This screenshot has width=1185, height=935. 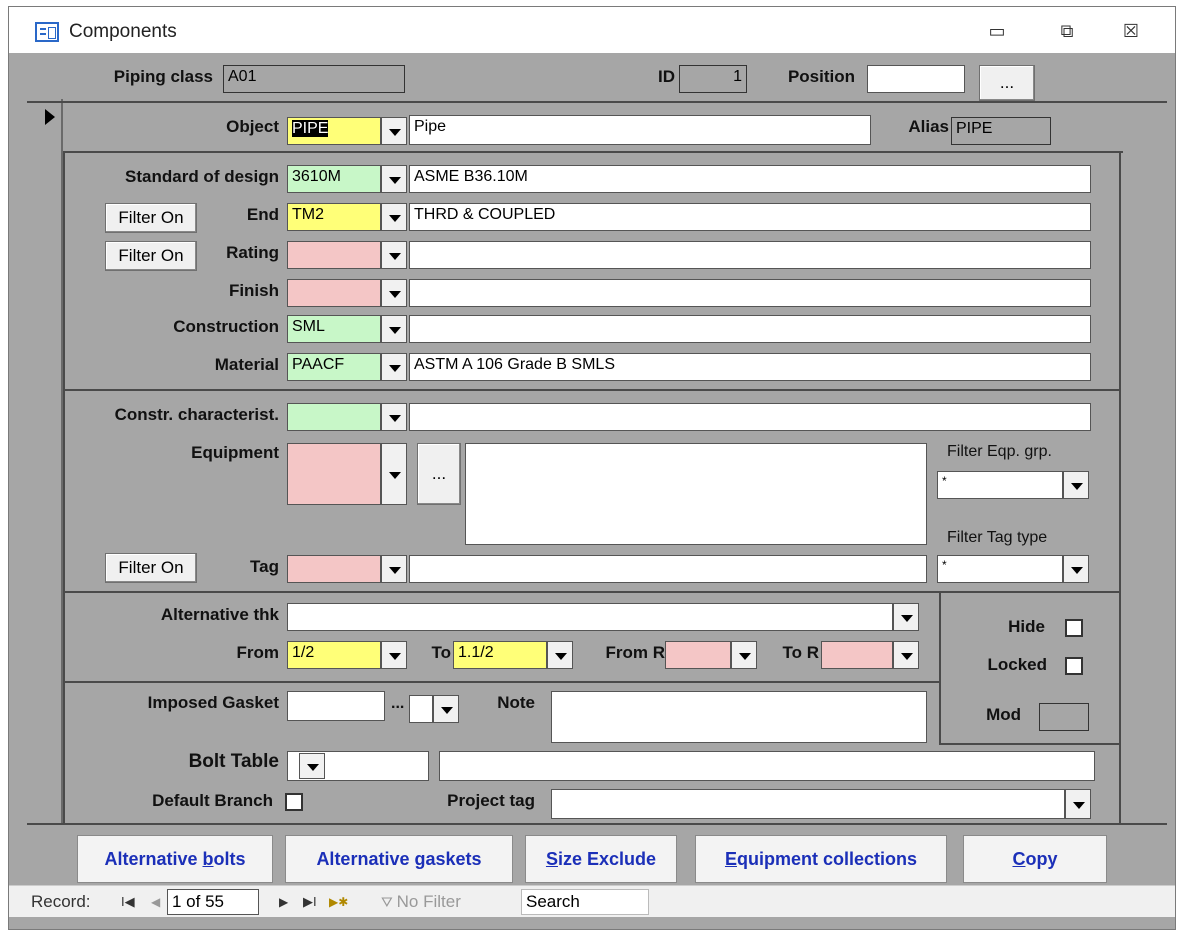 What do you see at coordinates (1000, 569) in the screenshot?
I see `filter-tag-type-field: *` at bounding box center [1000, 569].